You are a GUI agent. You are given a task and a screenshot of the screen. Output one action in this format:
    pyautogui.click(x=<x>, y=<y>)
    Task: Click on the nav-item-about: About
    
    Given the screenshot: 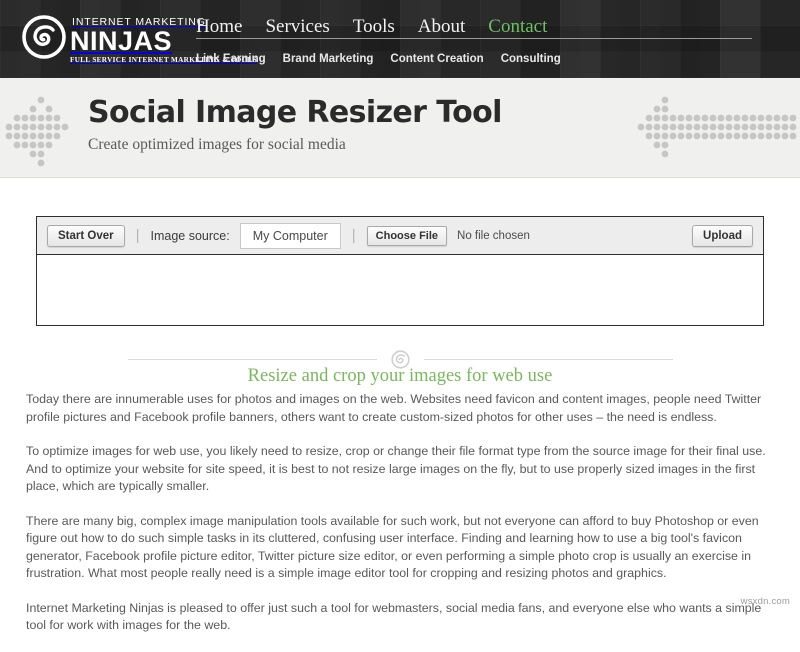 What is the action you would take?
    pyautogui.click(x=442, y=26)
    